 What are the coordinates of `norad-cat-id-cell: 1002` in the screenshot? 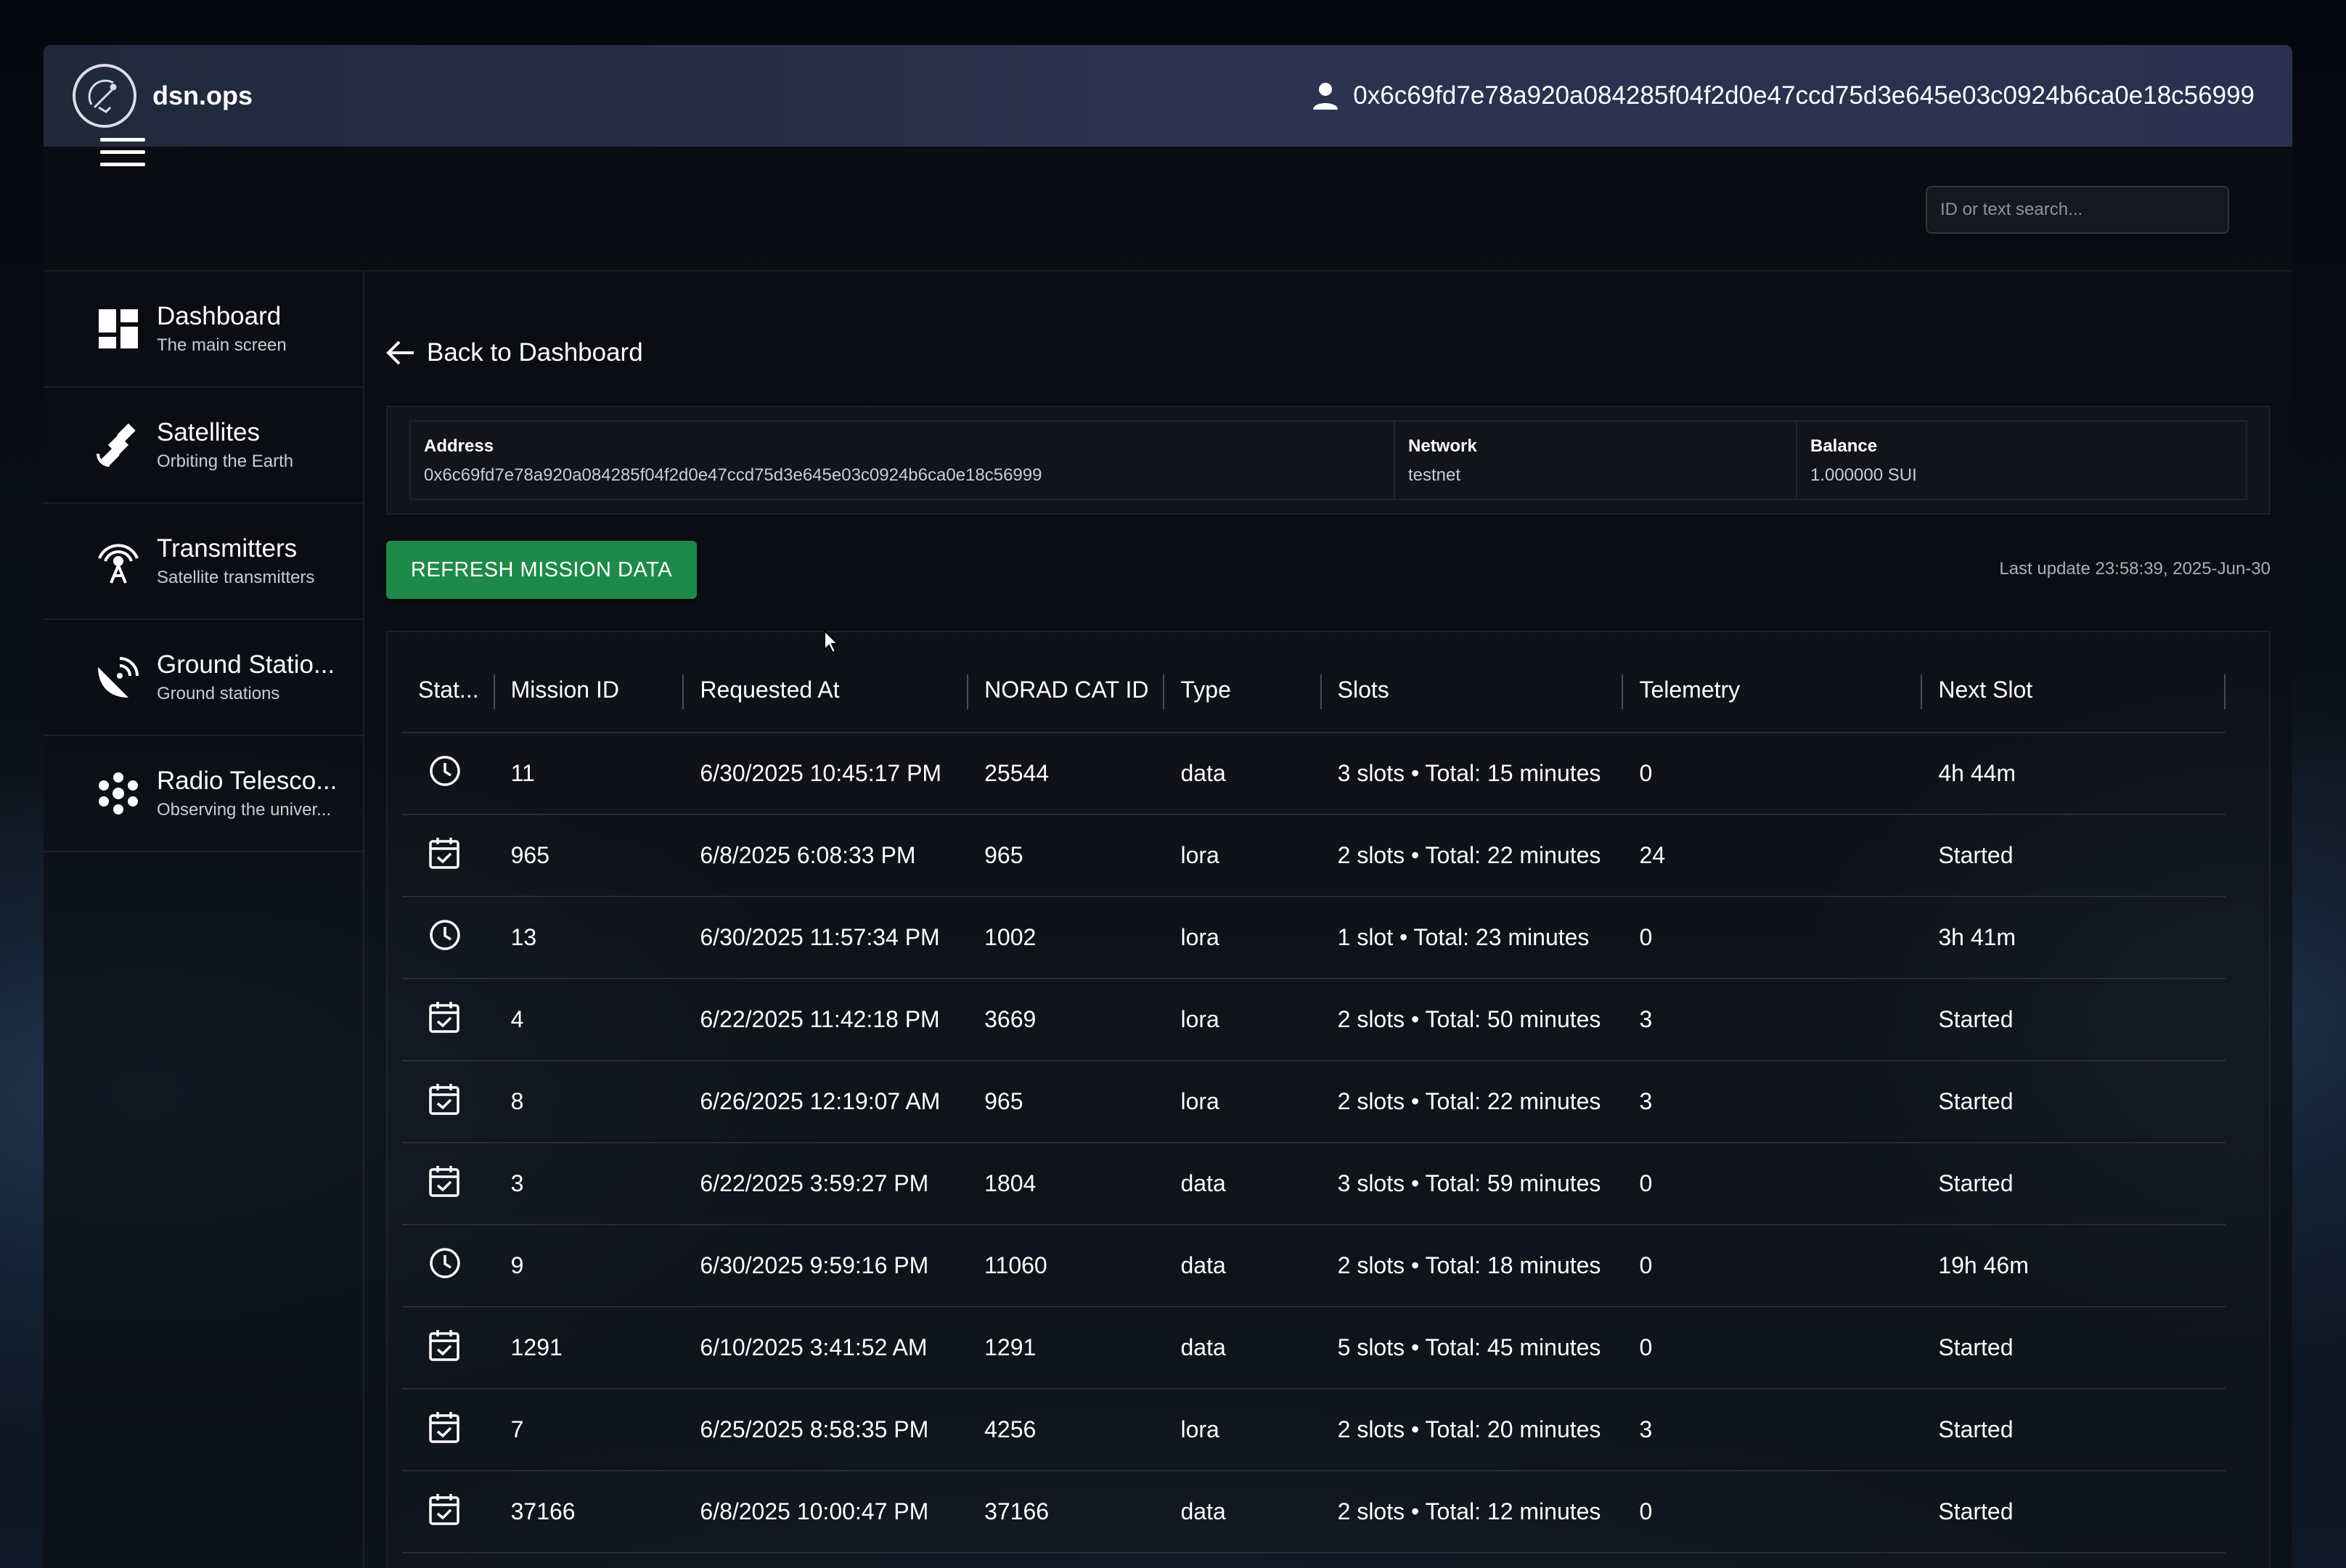 It's located at (1067, 938).